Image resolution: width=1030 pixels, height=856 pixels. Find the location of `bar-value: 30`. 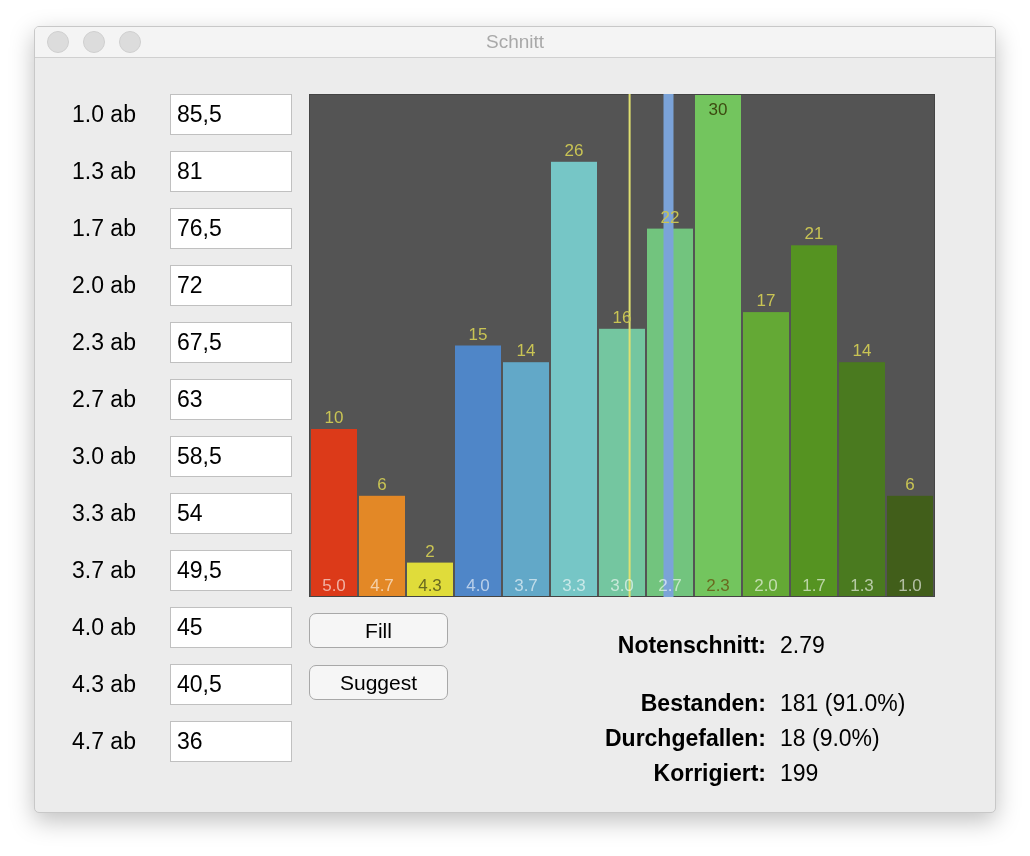

bar-value: 30 is located at coordinates (718, 109).